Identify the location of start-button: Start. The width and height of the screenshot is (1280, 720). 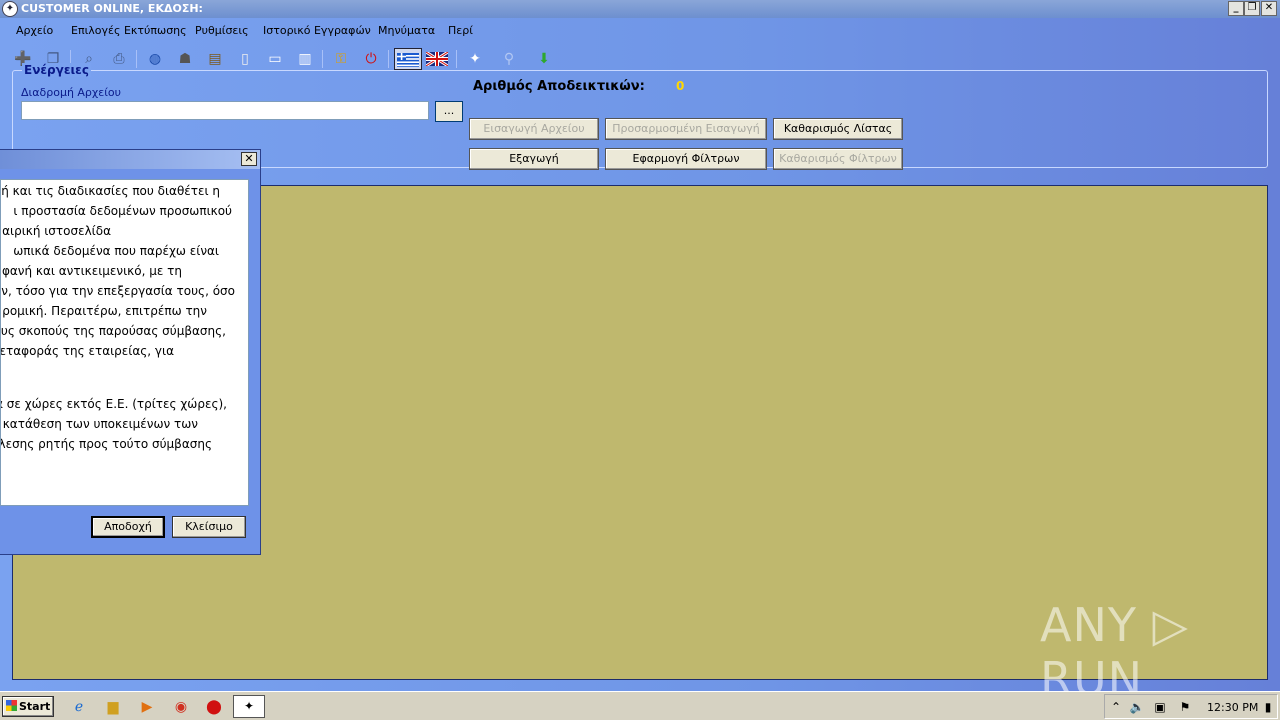
(28, 706).